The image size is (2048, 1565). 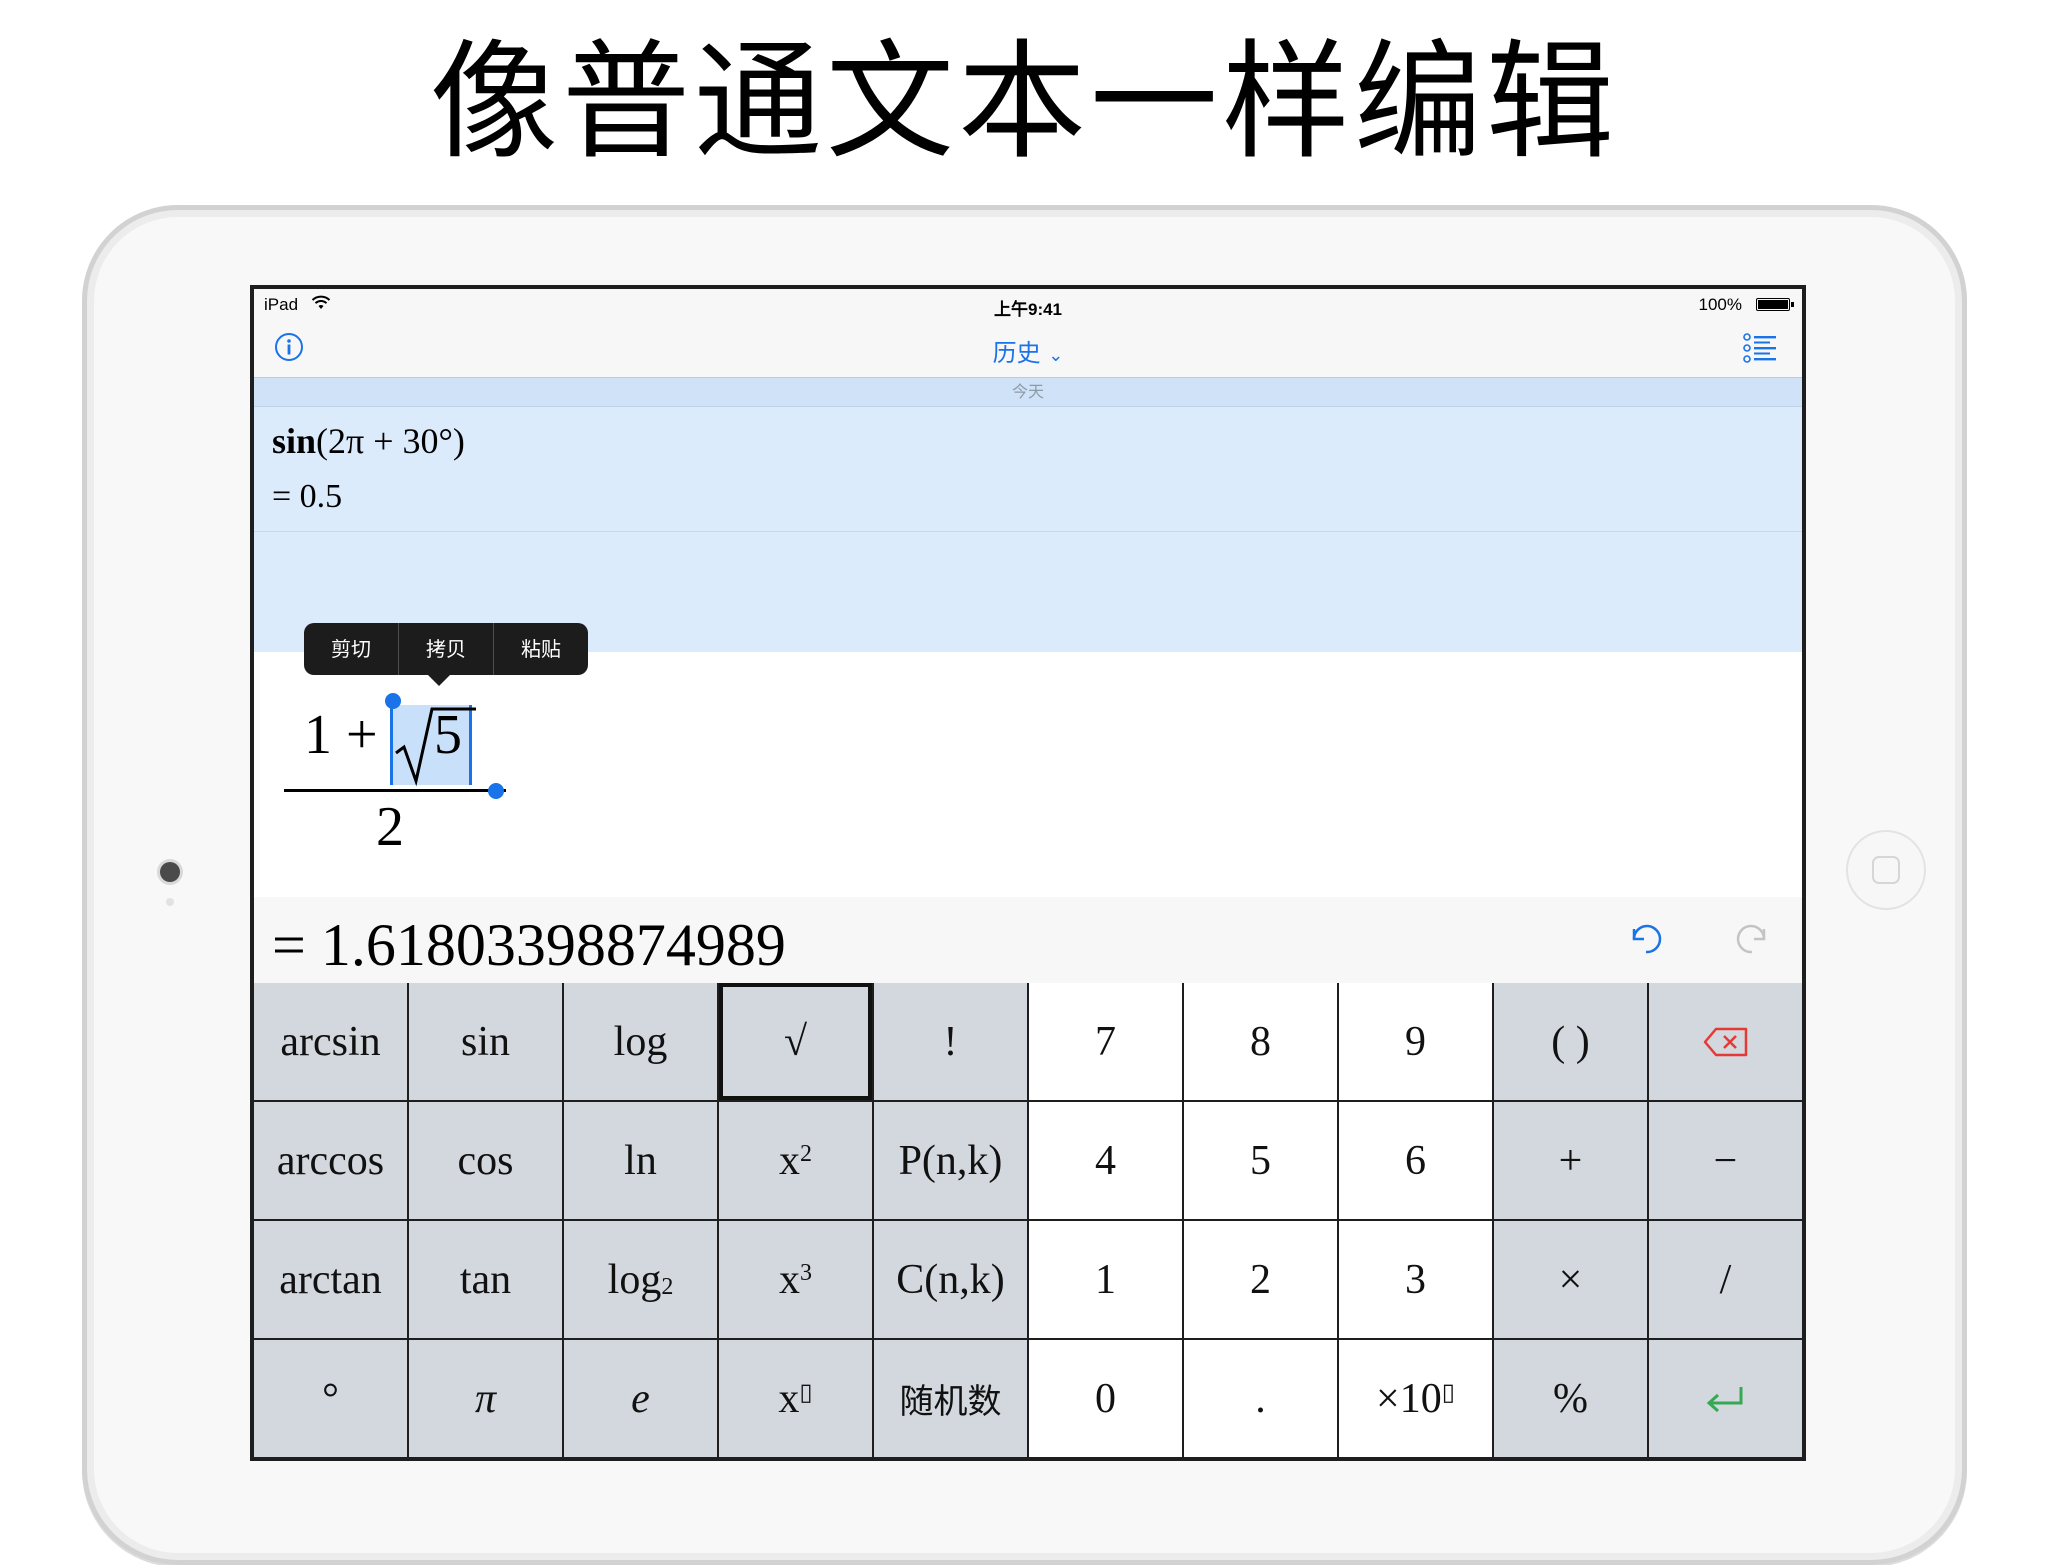 I want to click on eight-key: 8, so click(x=1260, y=1041).